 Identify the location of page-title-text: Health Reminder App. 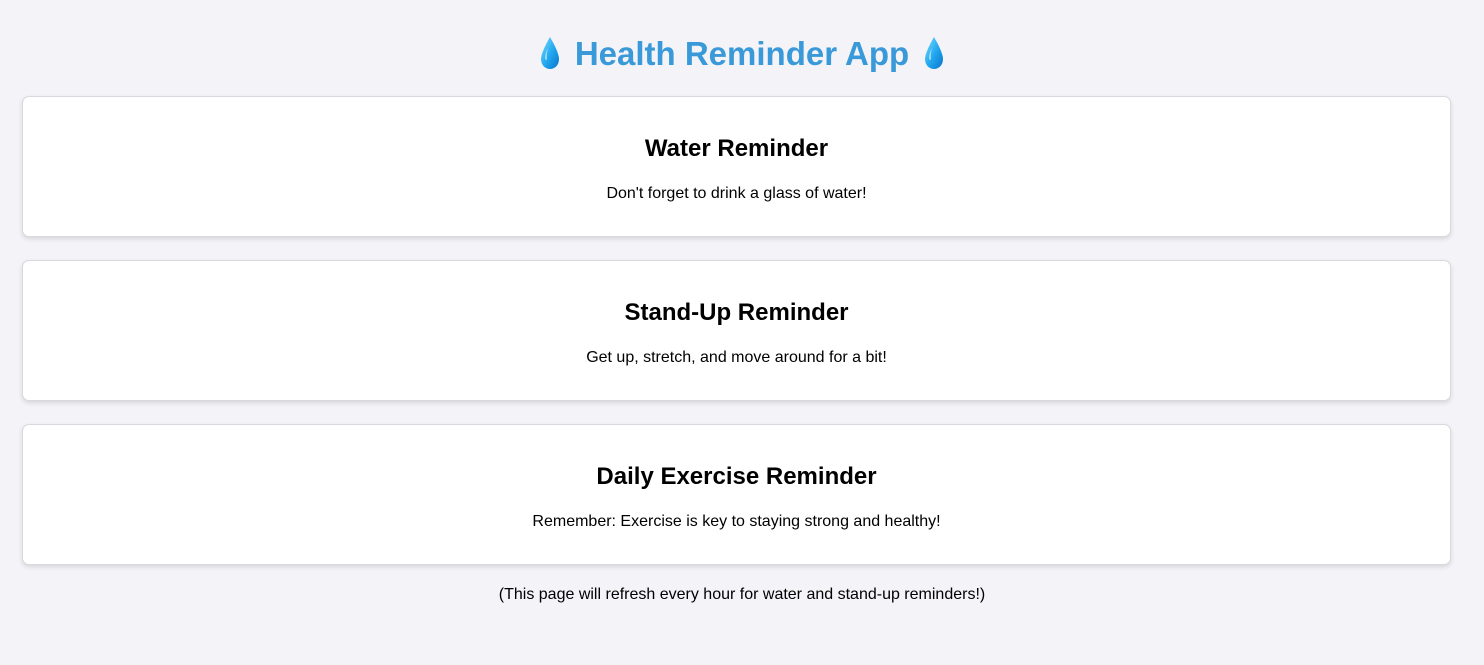
(742, 53).